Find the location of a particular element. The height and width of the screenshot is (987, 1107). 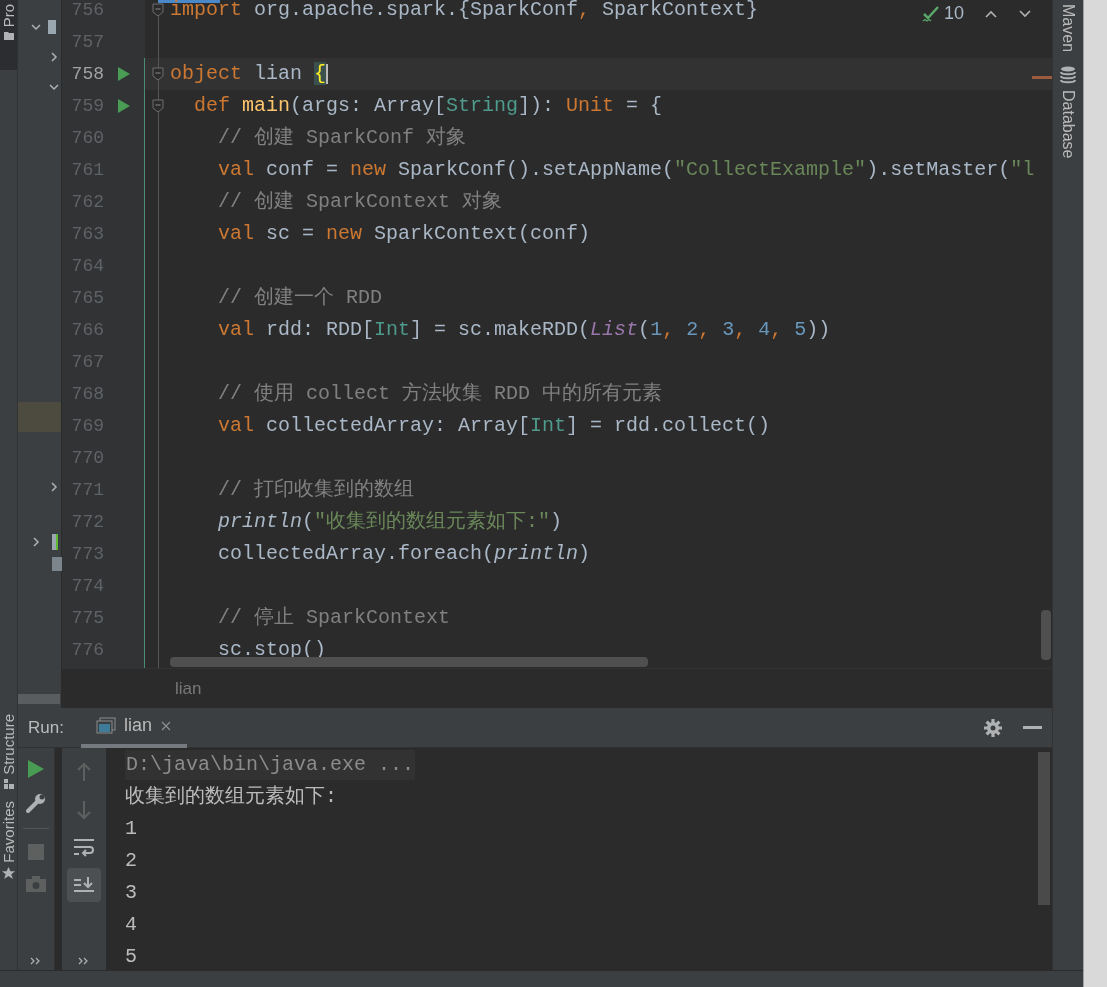

tool-window-tab: Structure is located at coordinates (8, 751).